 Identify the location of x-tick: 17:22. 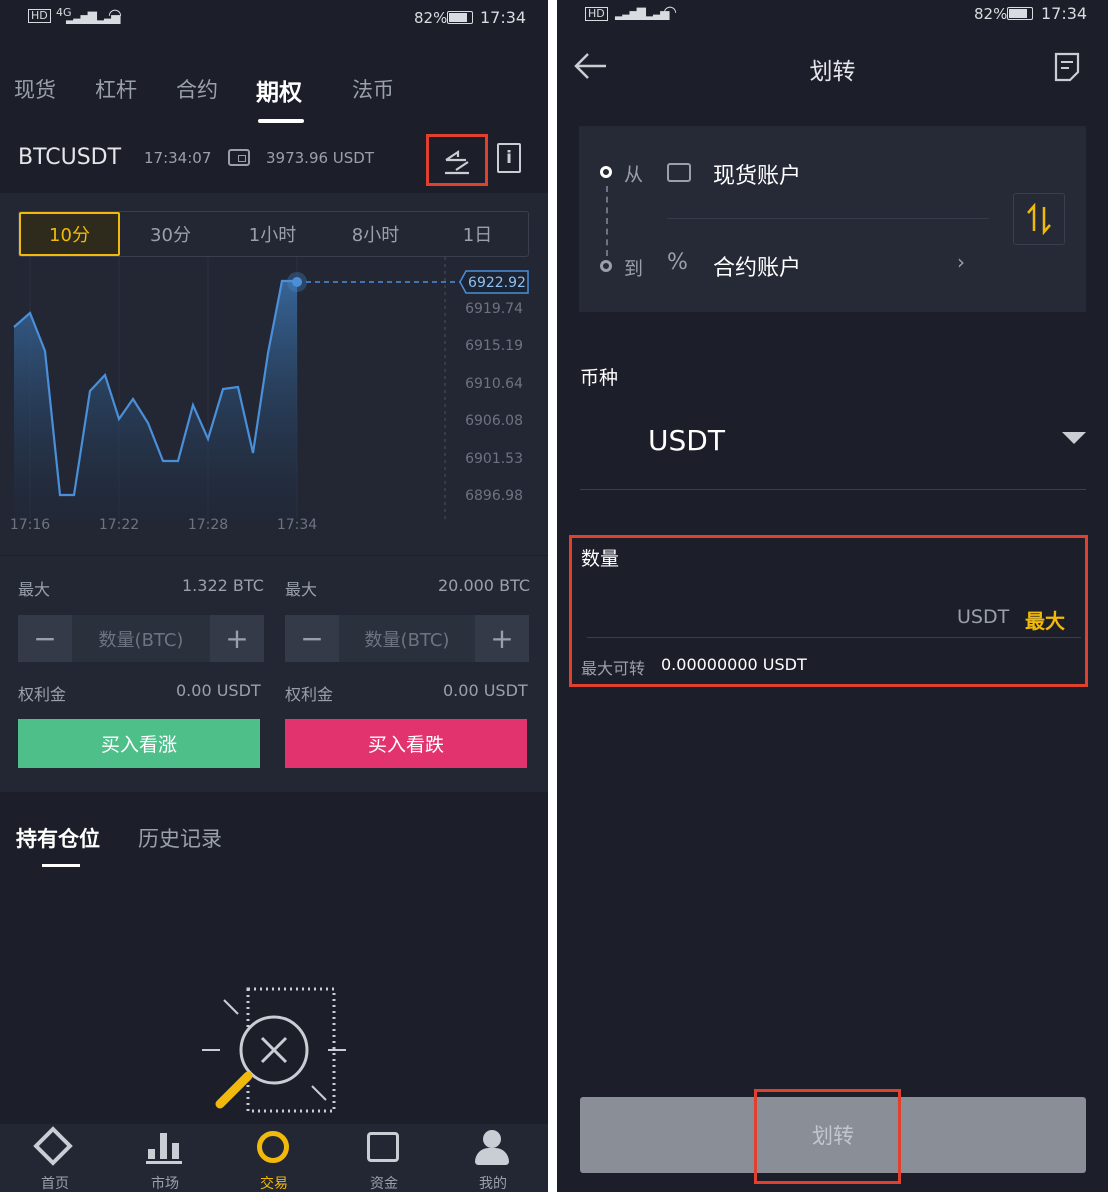
(119, 525).